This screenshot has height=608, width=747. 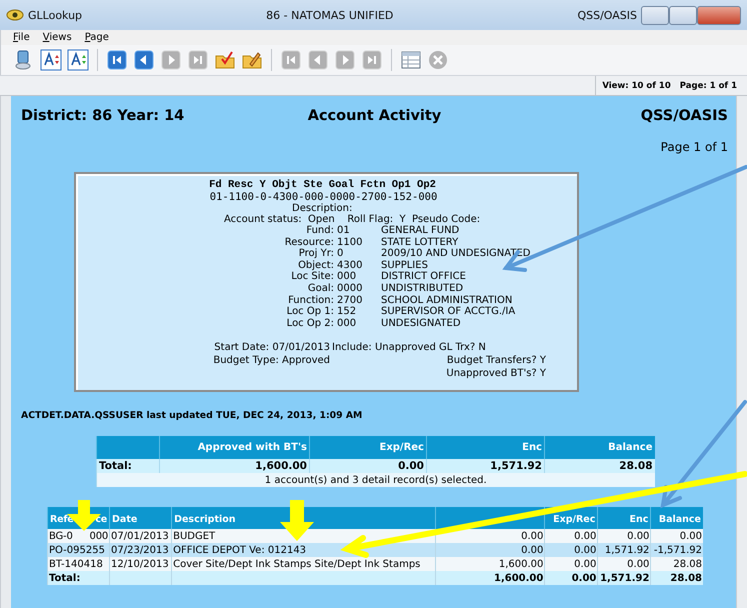 What do you see at coordinates (79, 578) in the screenshot?
I see `total-label: Total:` at bounding box center [79, 578].